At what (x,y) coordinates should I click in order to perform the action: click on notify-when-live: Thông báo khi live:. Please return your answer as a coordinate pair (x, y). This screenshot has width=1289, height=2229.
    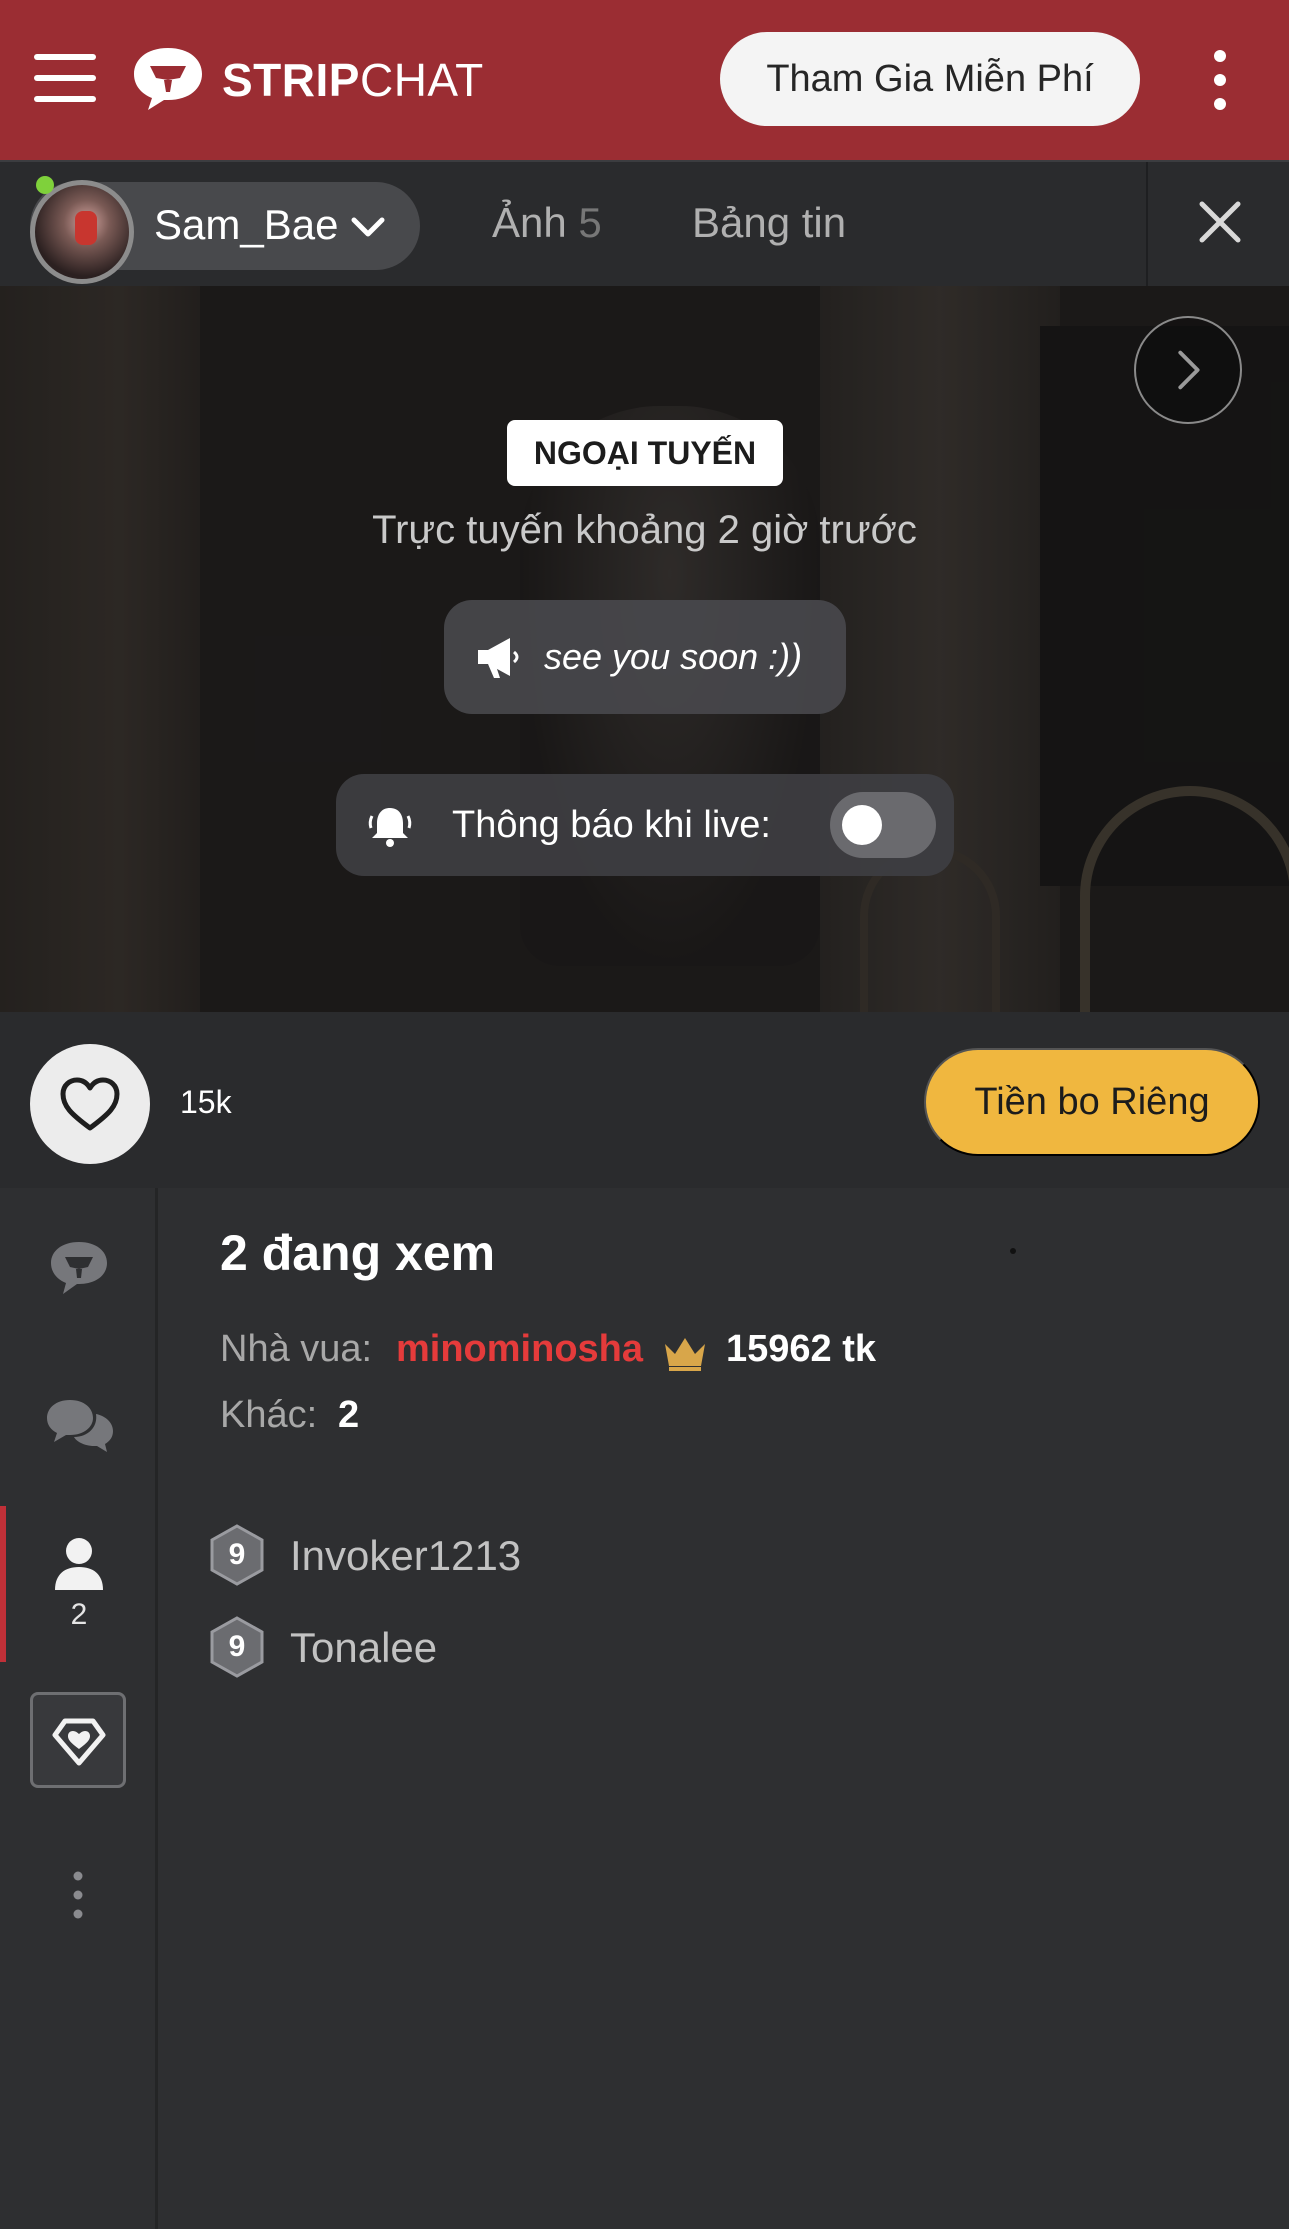
    Looking at the image, I should click on (645, 825).